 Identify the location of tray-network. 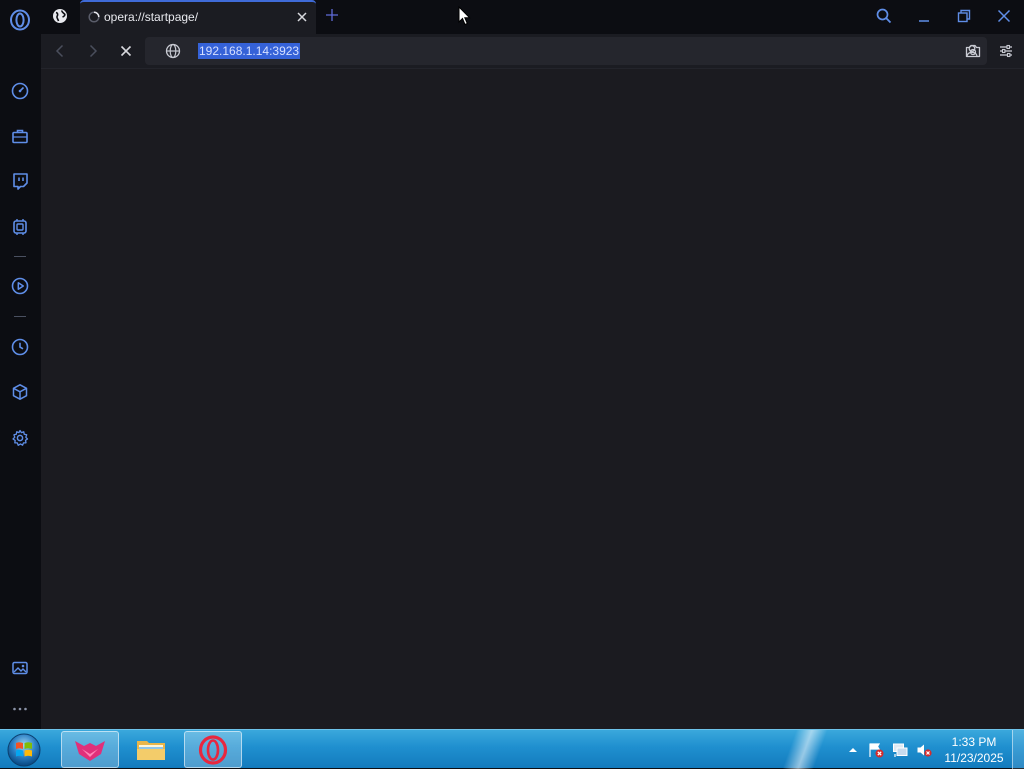
(900, 750).